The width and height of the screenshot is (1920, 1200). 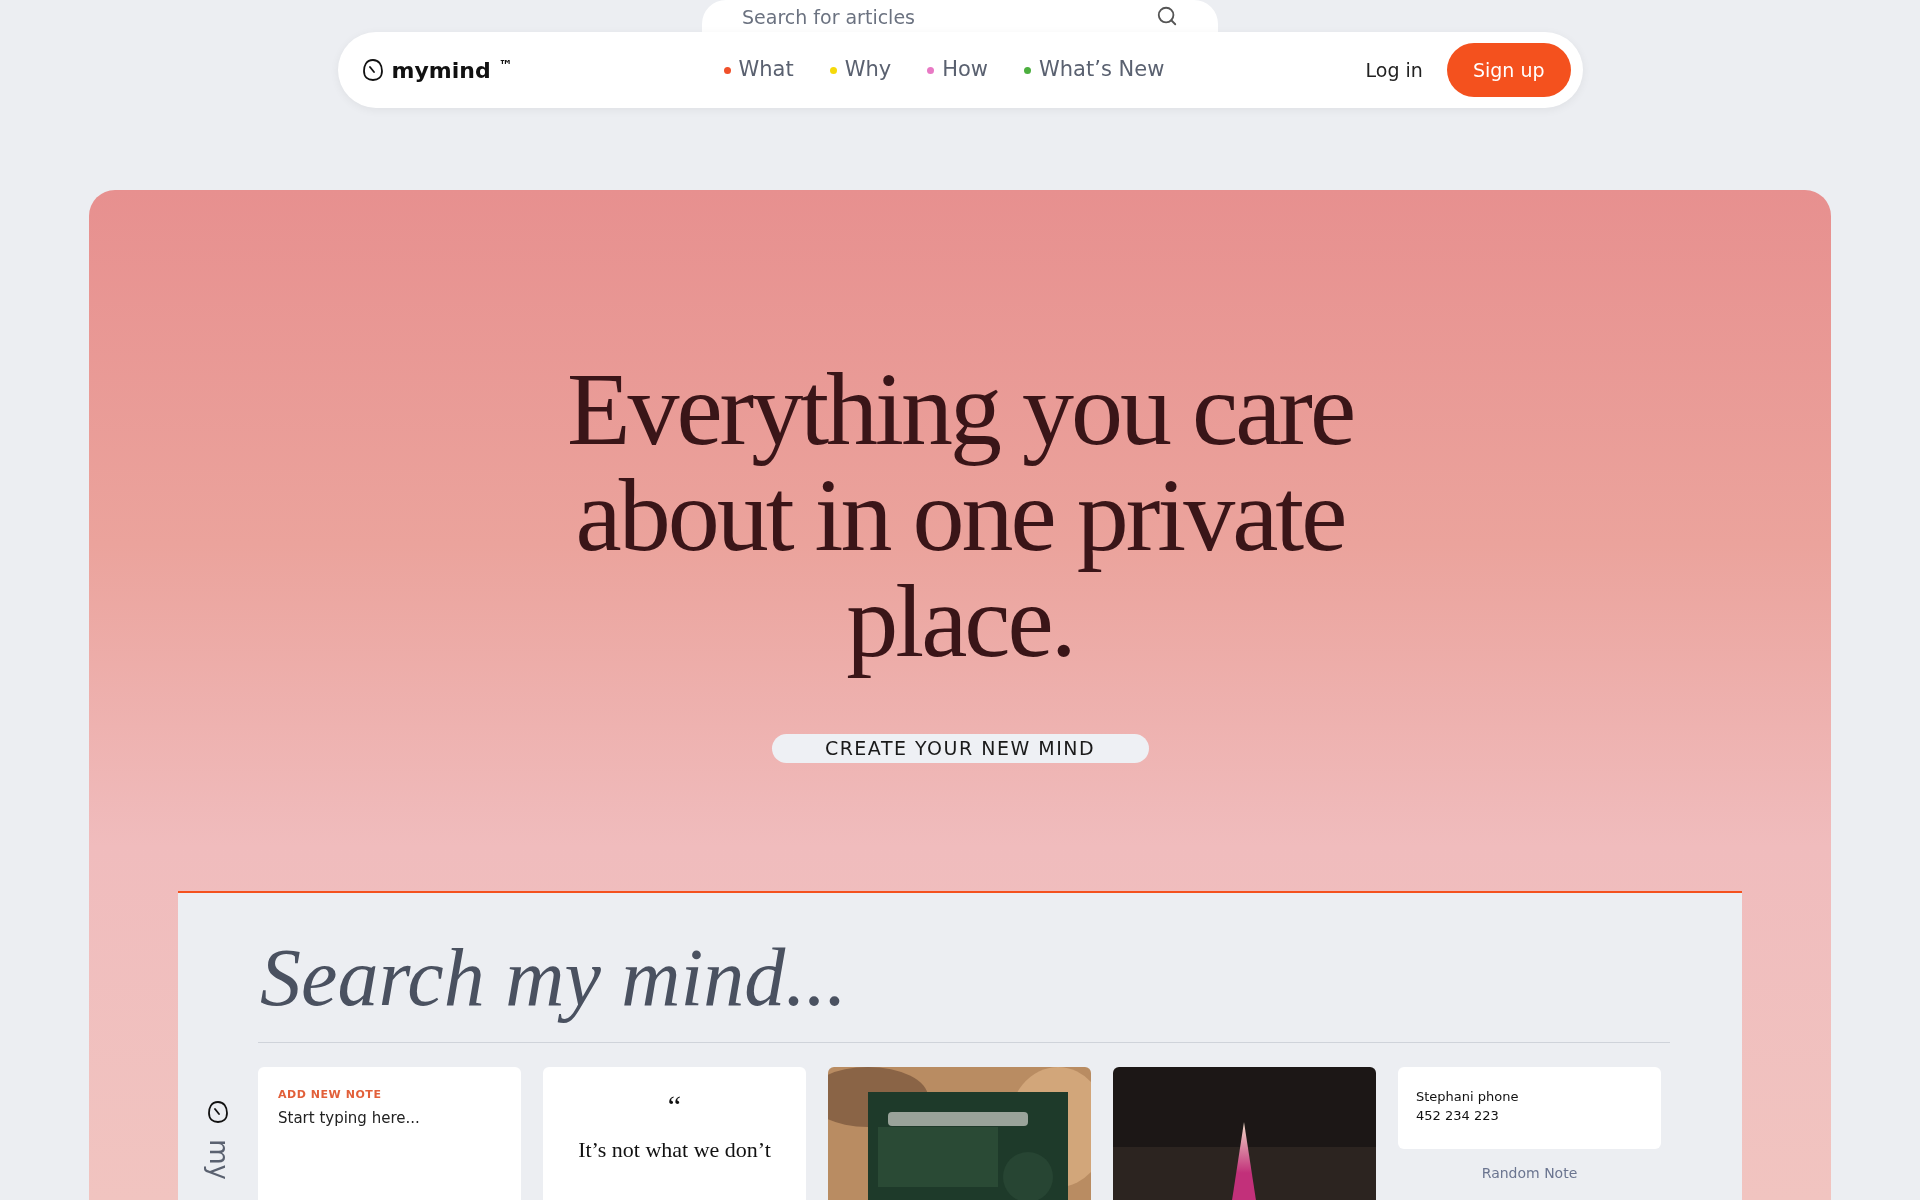 What do you see at coordinates (505, 65) in the screenshot?
I see `trademark: ™` at bounding box center [505, 65].